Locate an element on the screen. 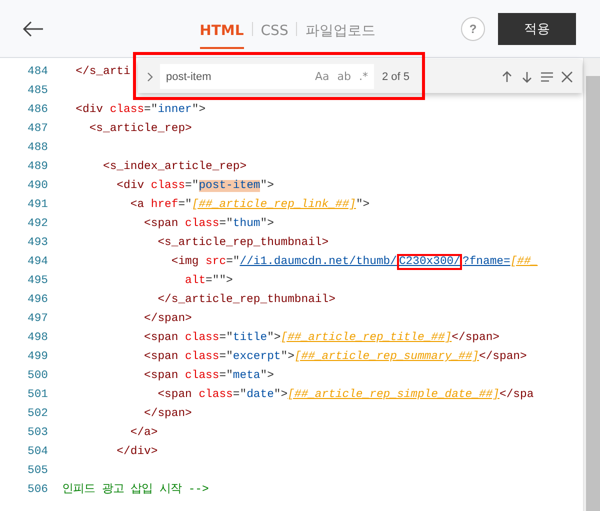 This screenshot has width=600, height=511. line-number: 501 is located at coordinates (37, 395).